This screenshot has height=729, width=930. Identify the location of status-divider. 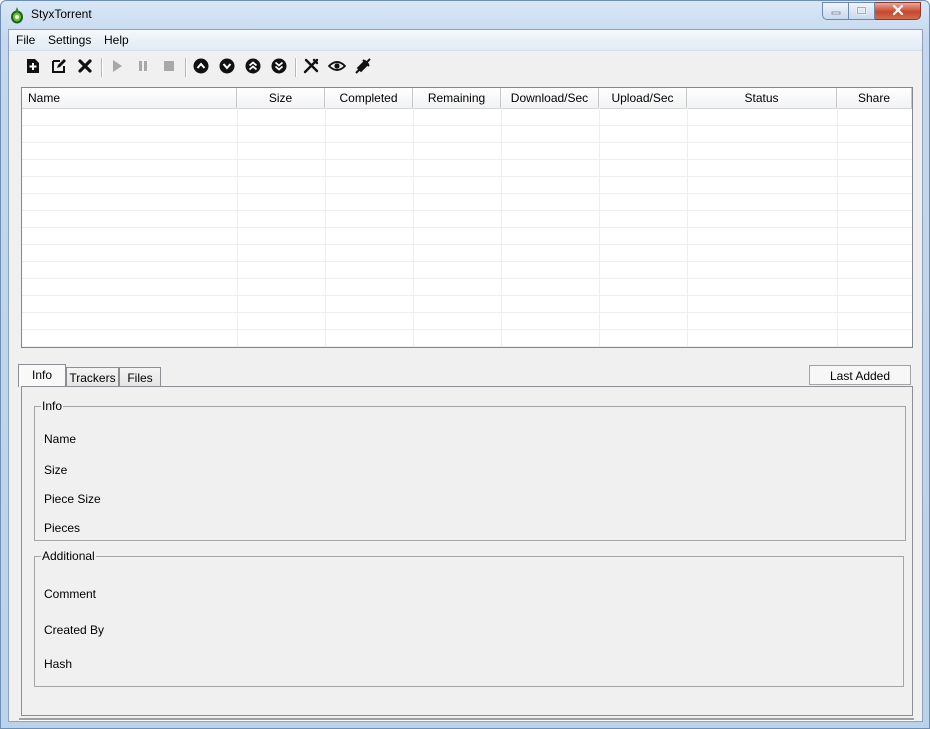
(466, 719).